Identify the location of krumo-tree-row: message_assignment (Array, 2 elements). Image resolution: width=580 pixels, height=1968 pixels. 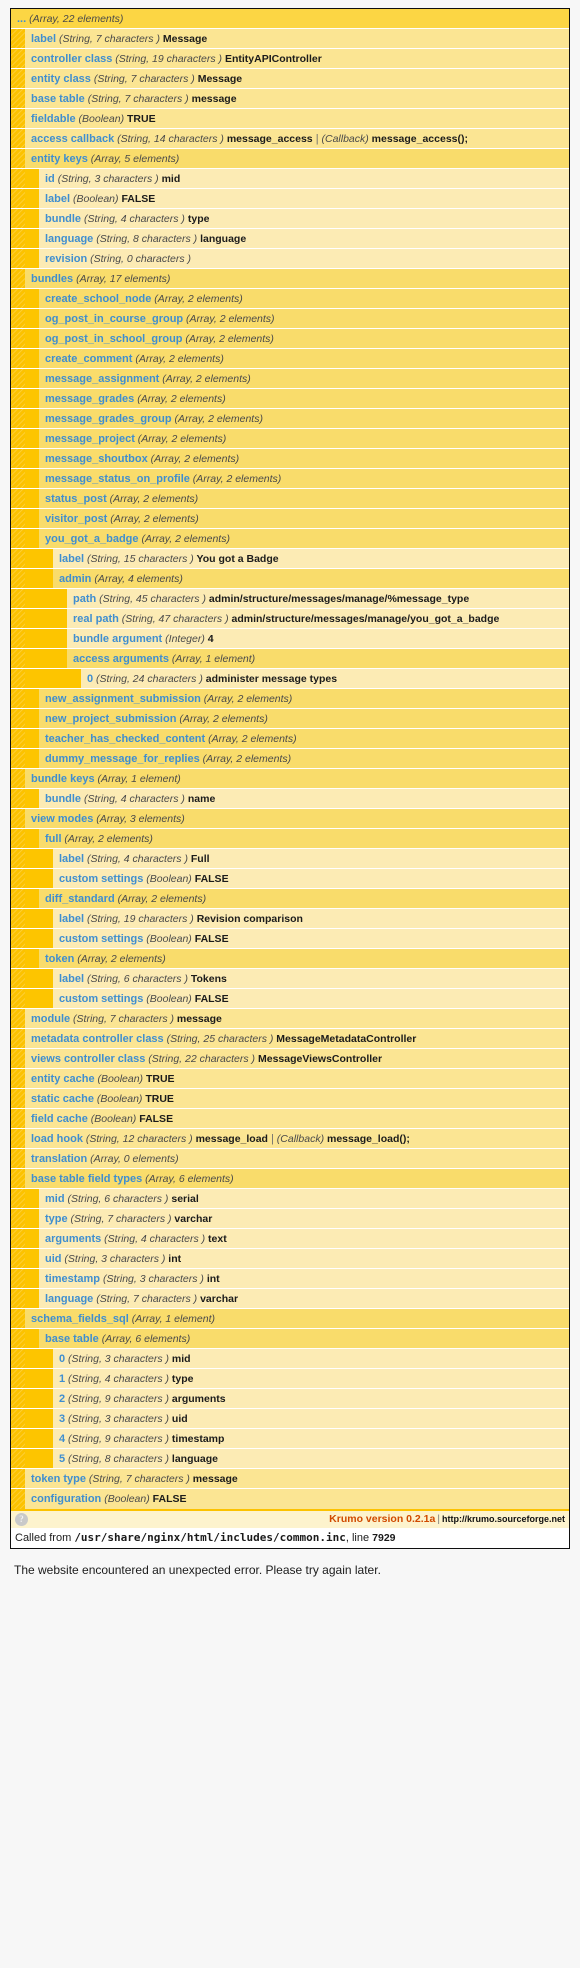
(290, 379).